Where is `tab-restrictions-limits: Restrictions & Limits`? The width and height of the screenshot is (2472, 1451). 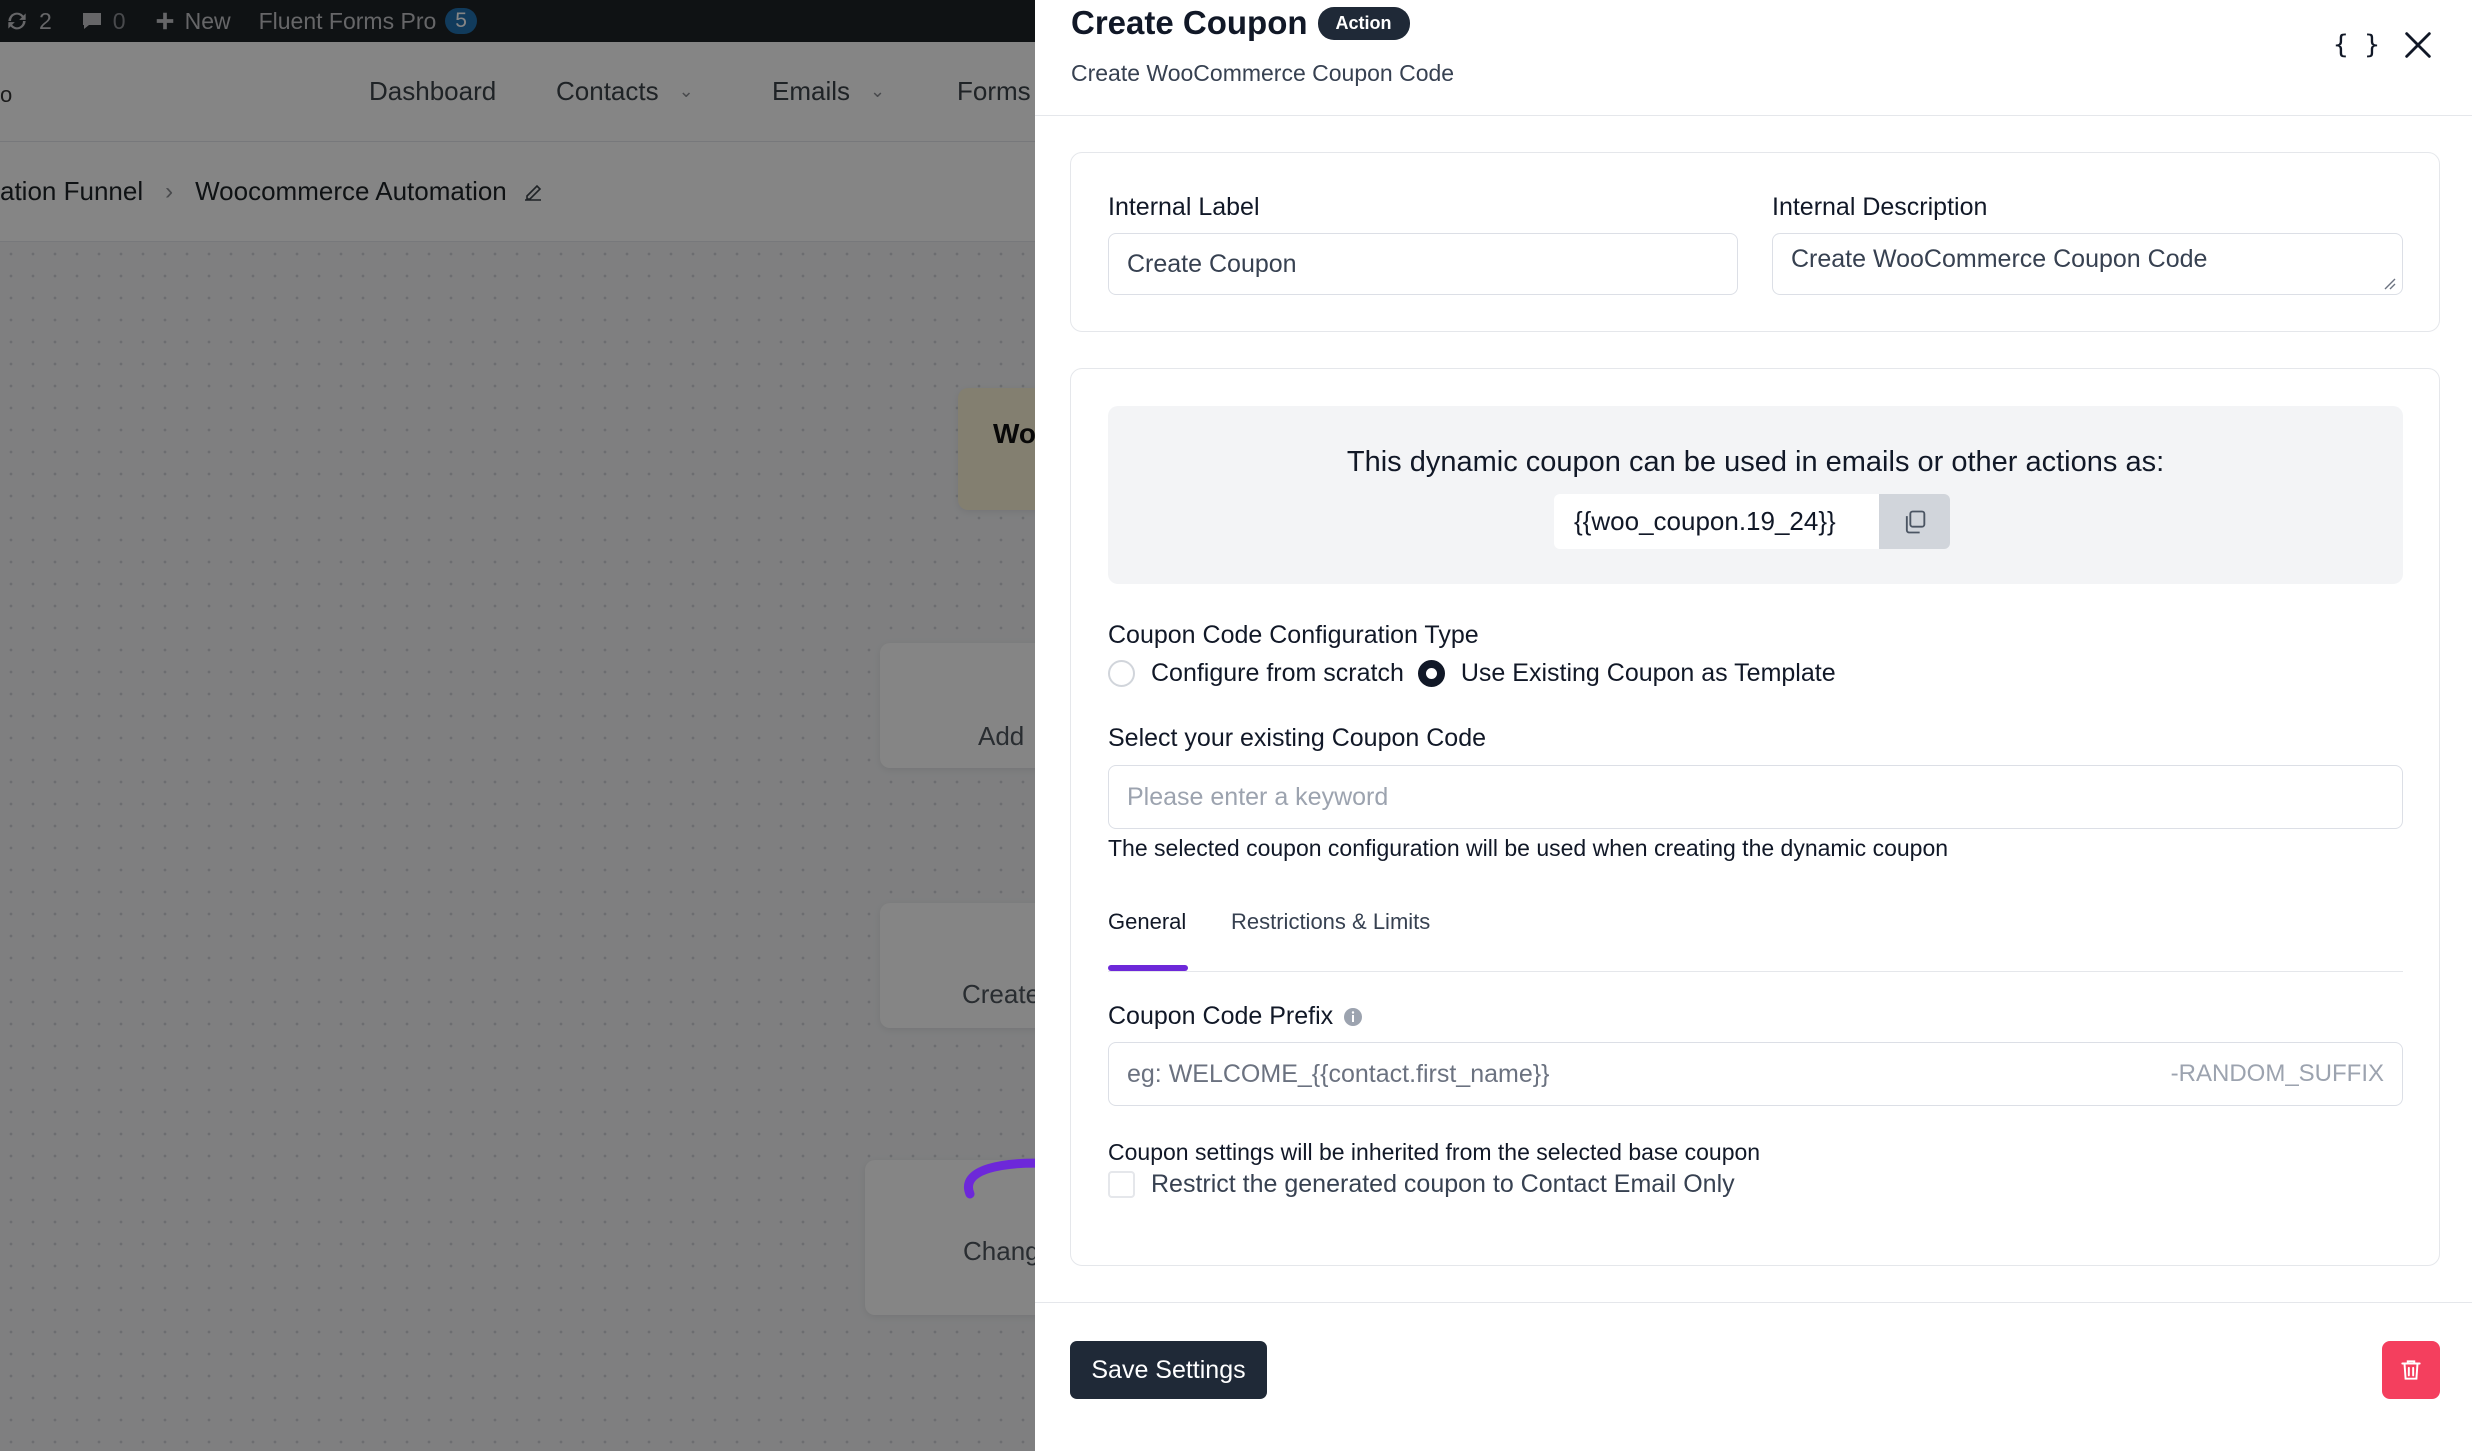
tab-restrictions-limits: Restrictions & Limits is located at coordinates (1330, 922).